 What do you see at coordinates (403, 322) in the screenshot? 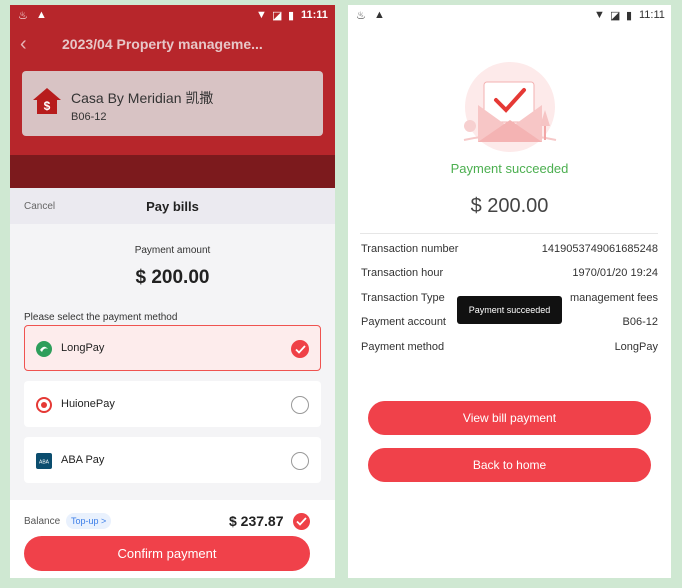
I see `detail-label: Payment account` at bounding box center [403, 322].